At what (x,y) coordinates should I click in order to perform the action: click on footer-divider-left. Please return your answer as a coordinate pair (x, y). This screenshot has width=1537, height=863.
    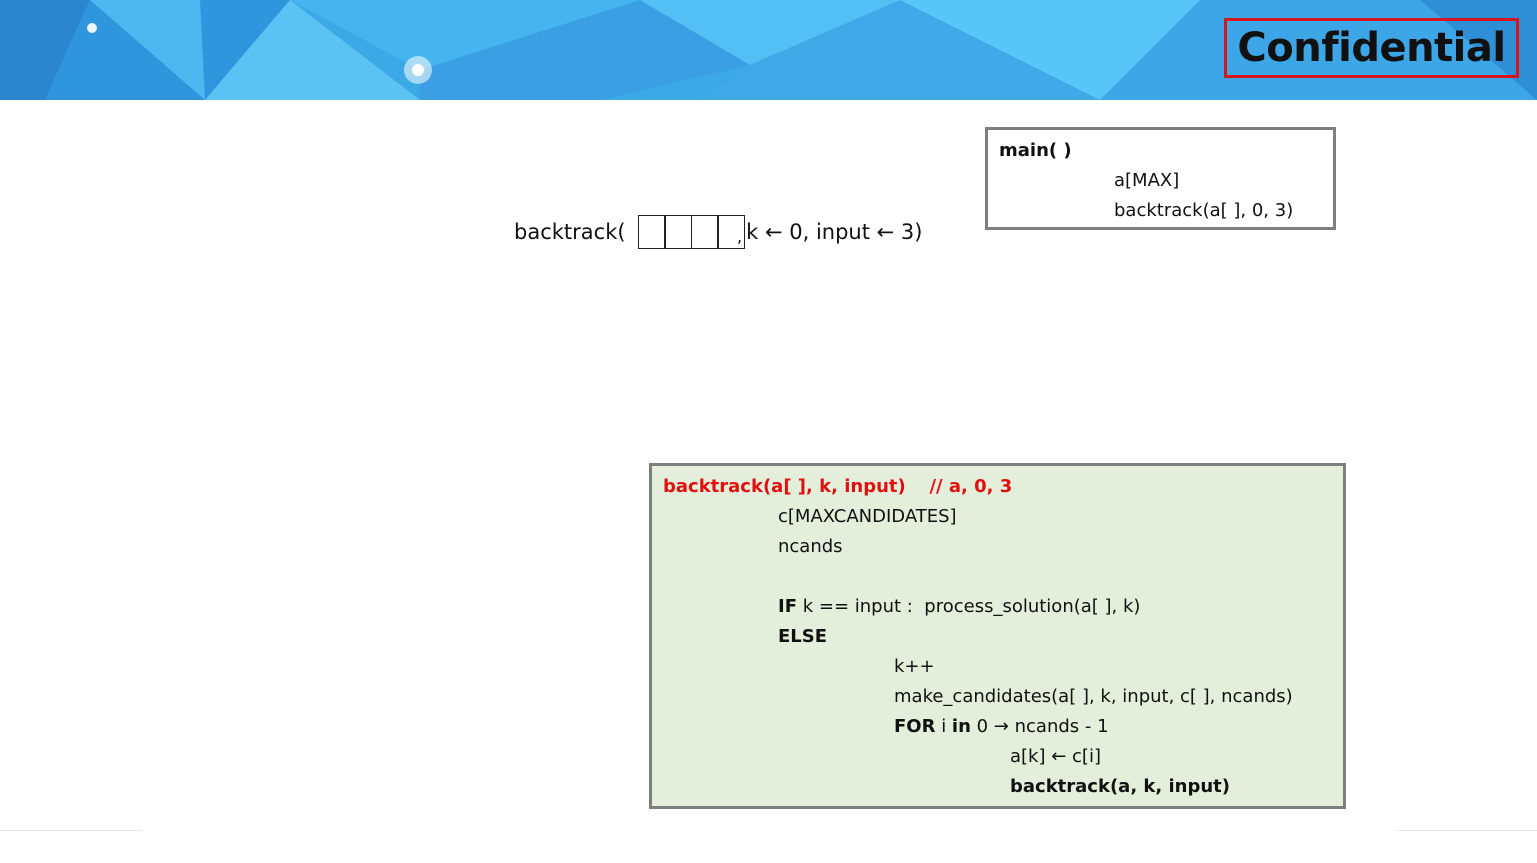
    Looking at the image, I should click on (71, 830).